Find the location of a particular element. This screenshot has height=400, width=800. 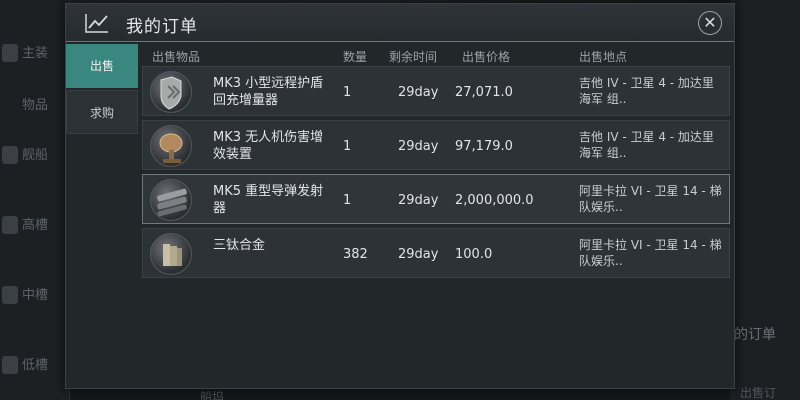

tab-buy: 求购 is located at coordinates (102, 112).